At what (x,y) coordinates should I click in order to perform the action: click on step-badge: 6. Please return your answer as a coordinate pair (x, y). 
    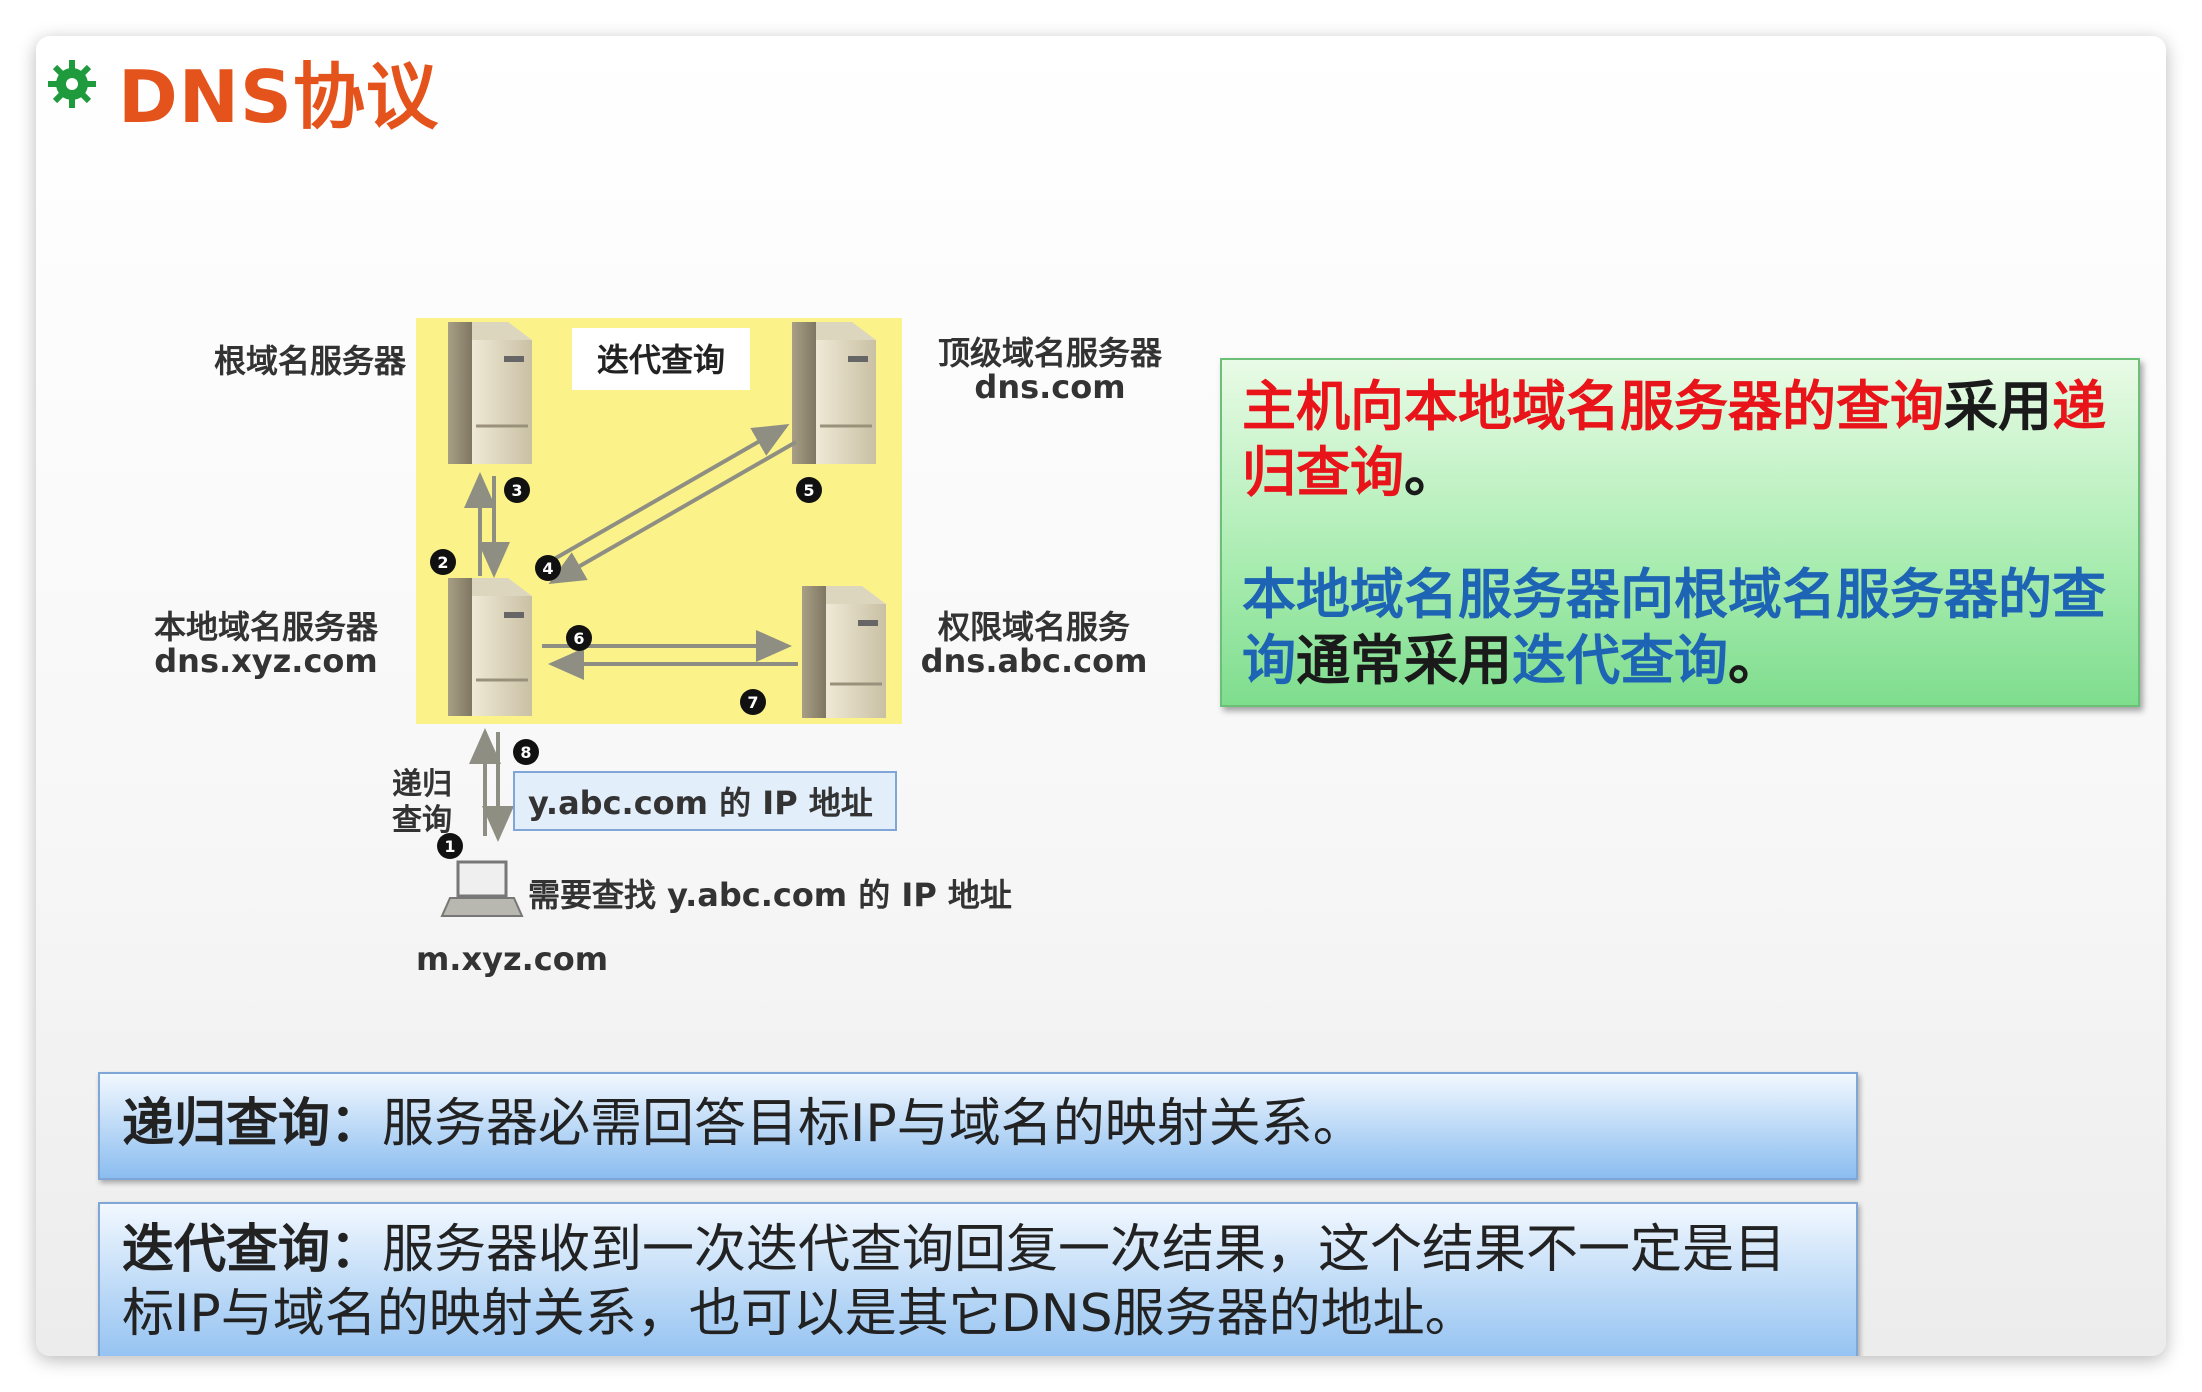
    Looking at the image, I should click on (578, 638).